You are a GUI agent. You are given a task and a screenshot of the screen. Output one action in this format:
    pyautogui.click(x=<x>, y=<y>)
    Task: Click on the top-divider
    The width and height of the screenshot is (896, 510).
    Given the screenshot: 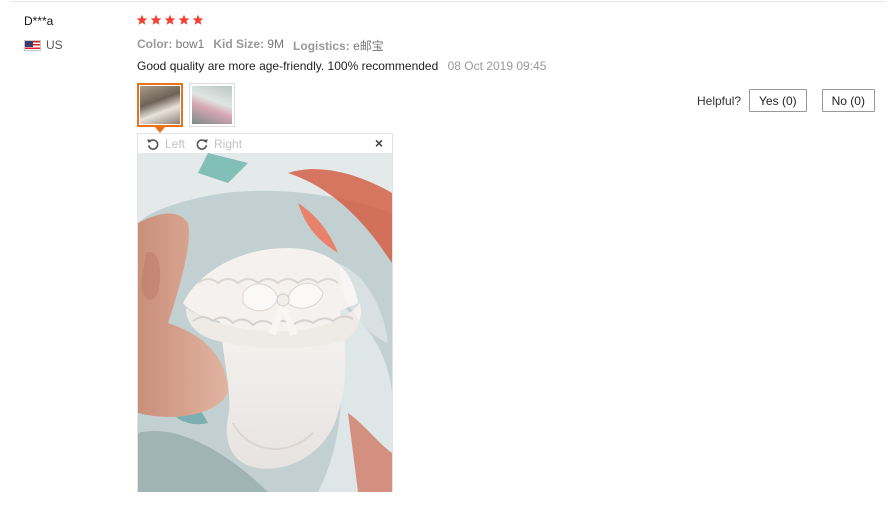 What is the action you would take?
    pyautogui.click(x=448, y=1)
    